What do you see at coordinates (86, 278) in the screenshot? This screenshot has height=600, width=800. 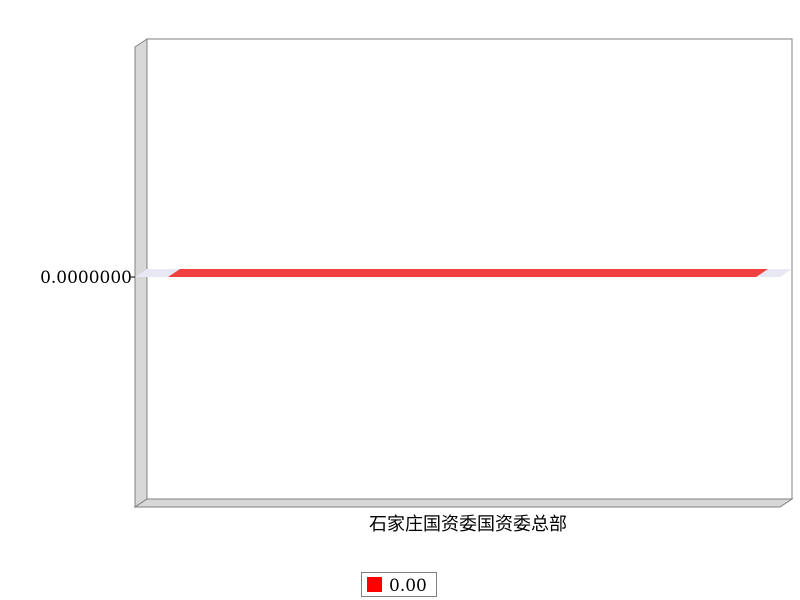 I see `value-axis-tick-label: 0.0000000` at bounding box center [86, 278].